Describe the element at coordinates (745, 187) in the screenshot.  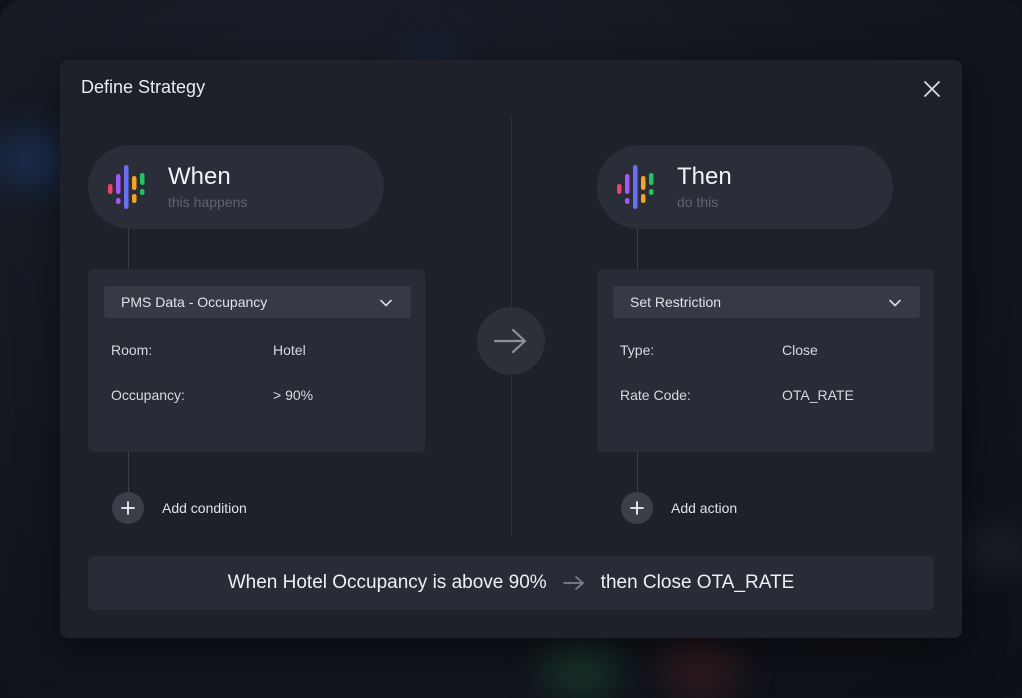
I see `then-header: Then do this` at that location.